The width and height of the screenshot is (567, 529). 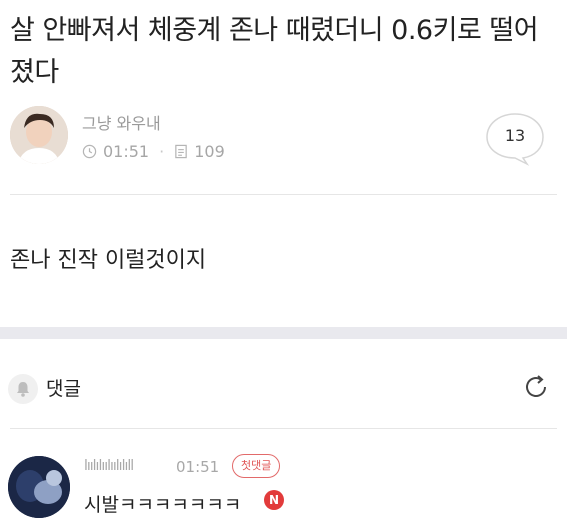 I want to click on commenter-avatar, so click(x=39, y=487).